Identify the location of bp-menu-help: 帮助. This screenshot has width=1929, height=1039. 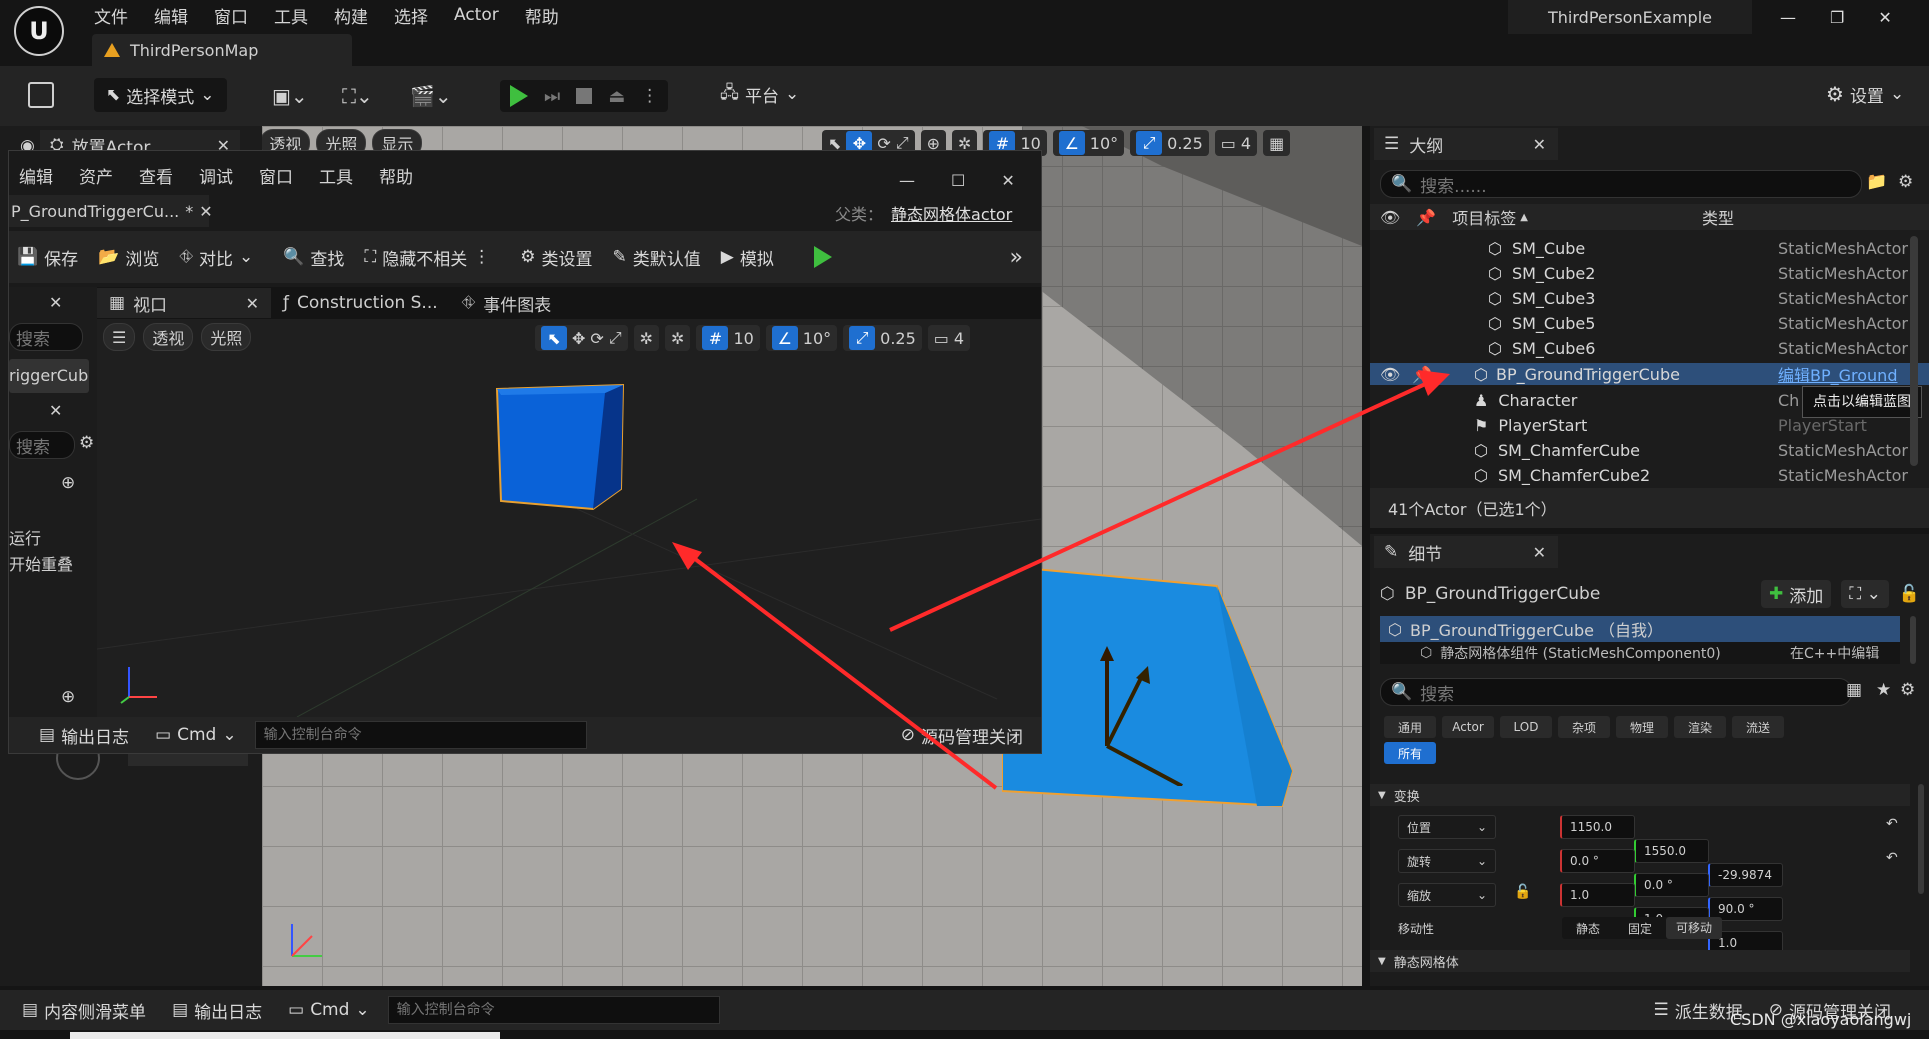
(396, 175).